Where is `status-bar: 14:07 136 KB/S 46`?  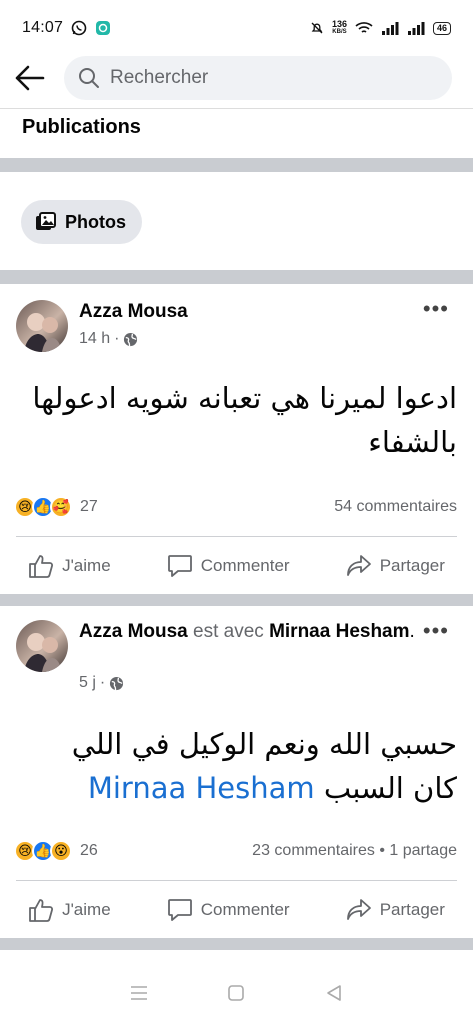 status-bar: 14:07 136 KB/S 46 is located at coordinates (236, 28).